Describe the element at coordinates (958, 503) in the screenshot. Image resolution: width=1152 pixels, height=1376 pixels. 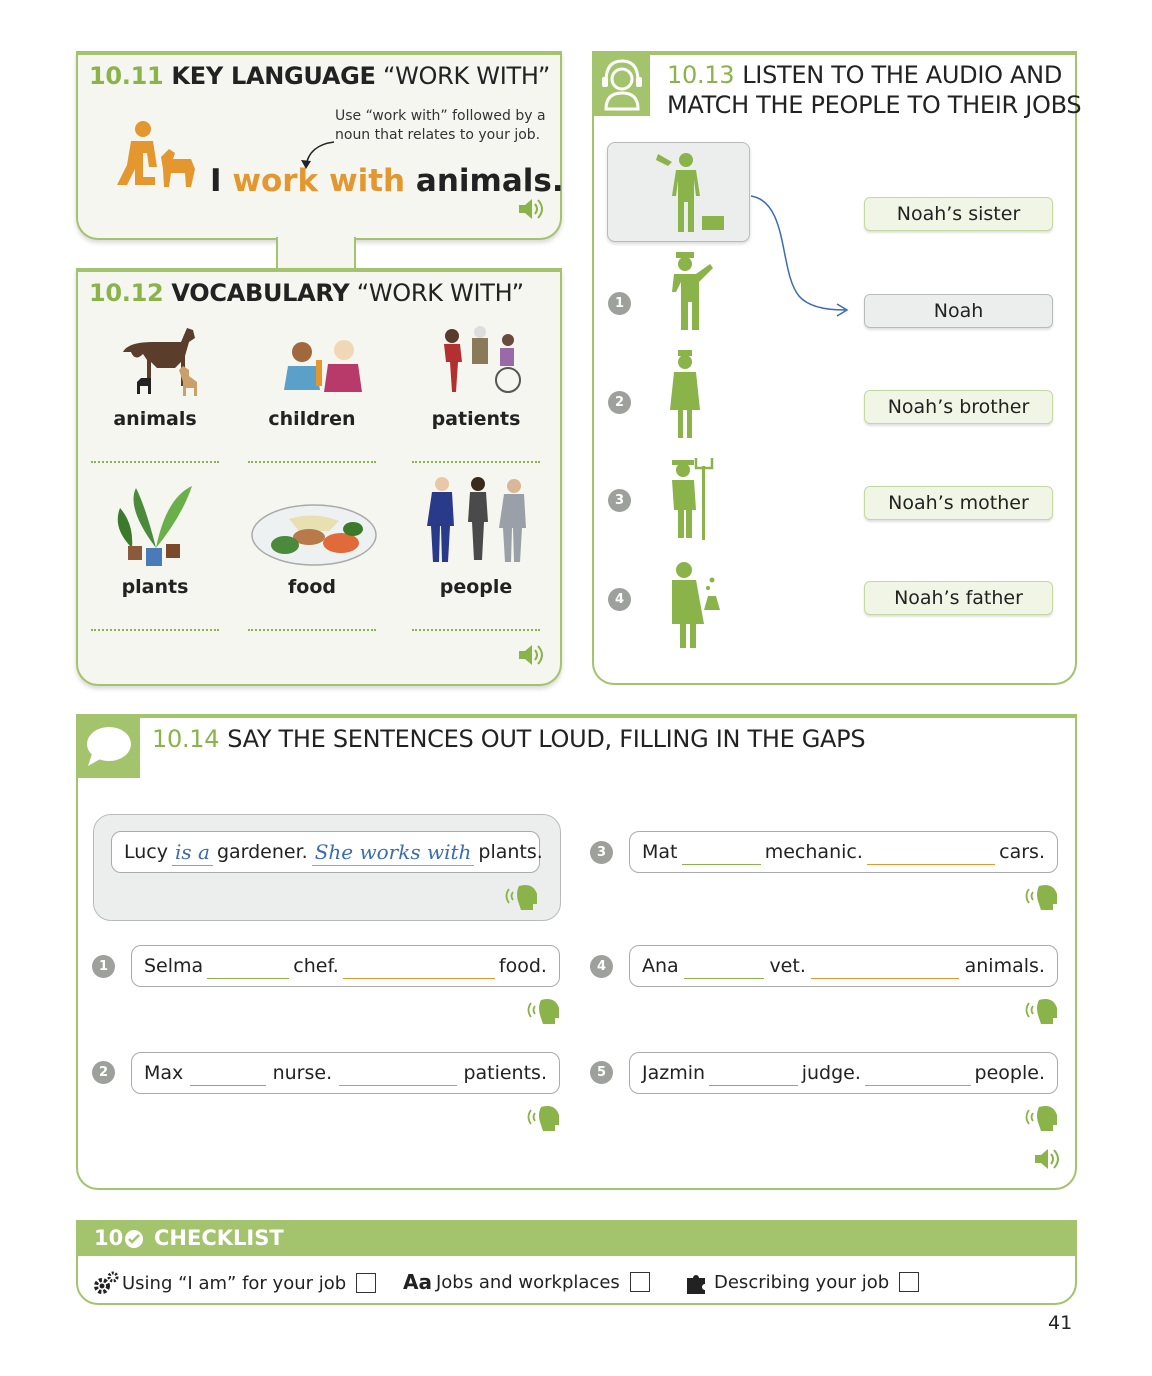
I see `answer-noahs-mother: Noah’s mother` at that location.